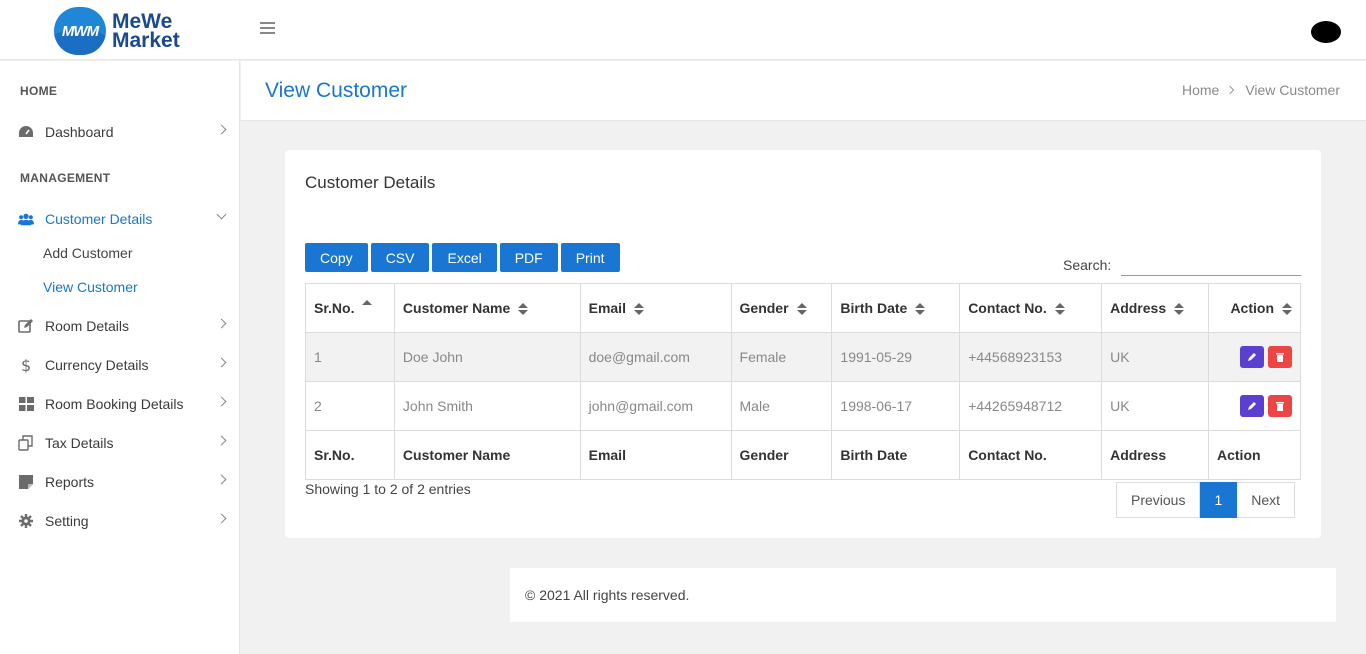  I want to click on search-label: Search:, so click(1087, 265).